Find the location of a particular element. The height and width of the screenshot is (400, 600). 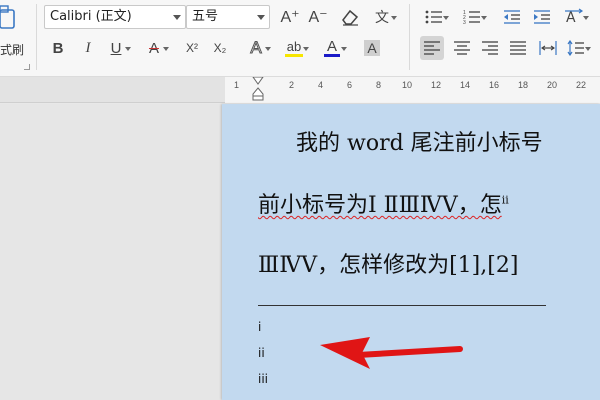

endnote-reference: ii is located at coordinates (505, 200).